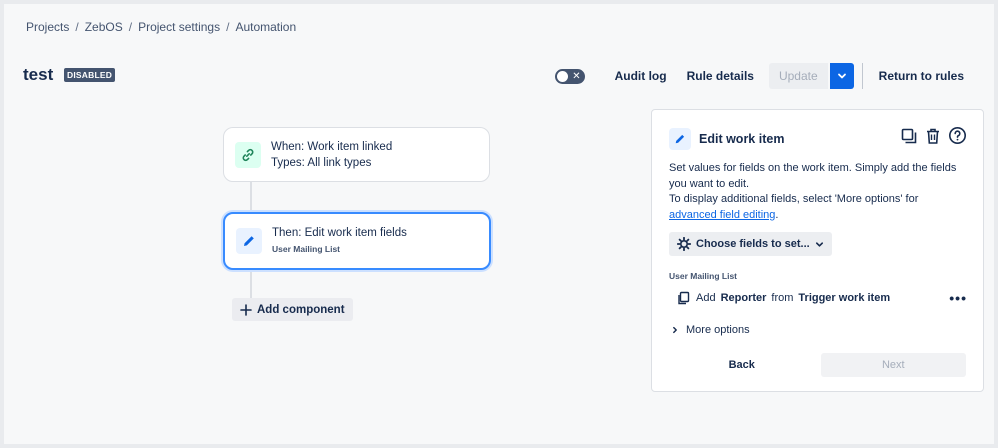  What do you see at coordinates (782, 298) in the screenshot?
I see `field-middle: from` at bounding box center [782, 298].